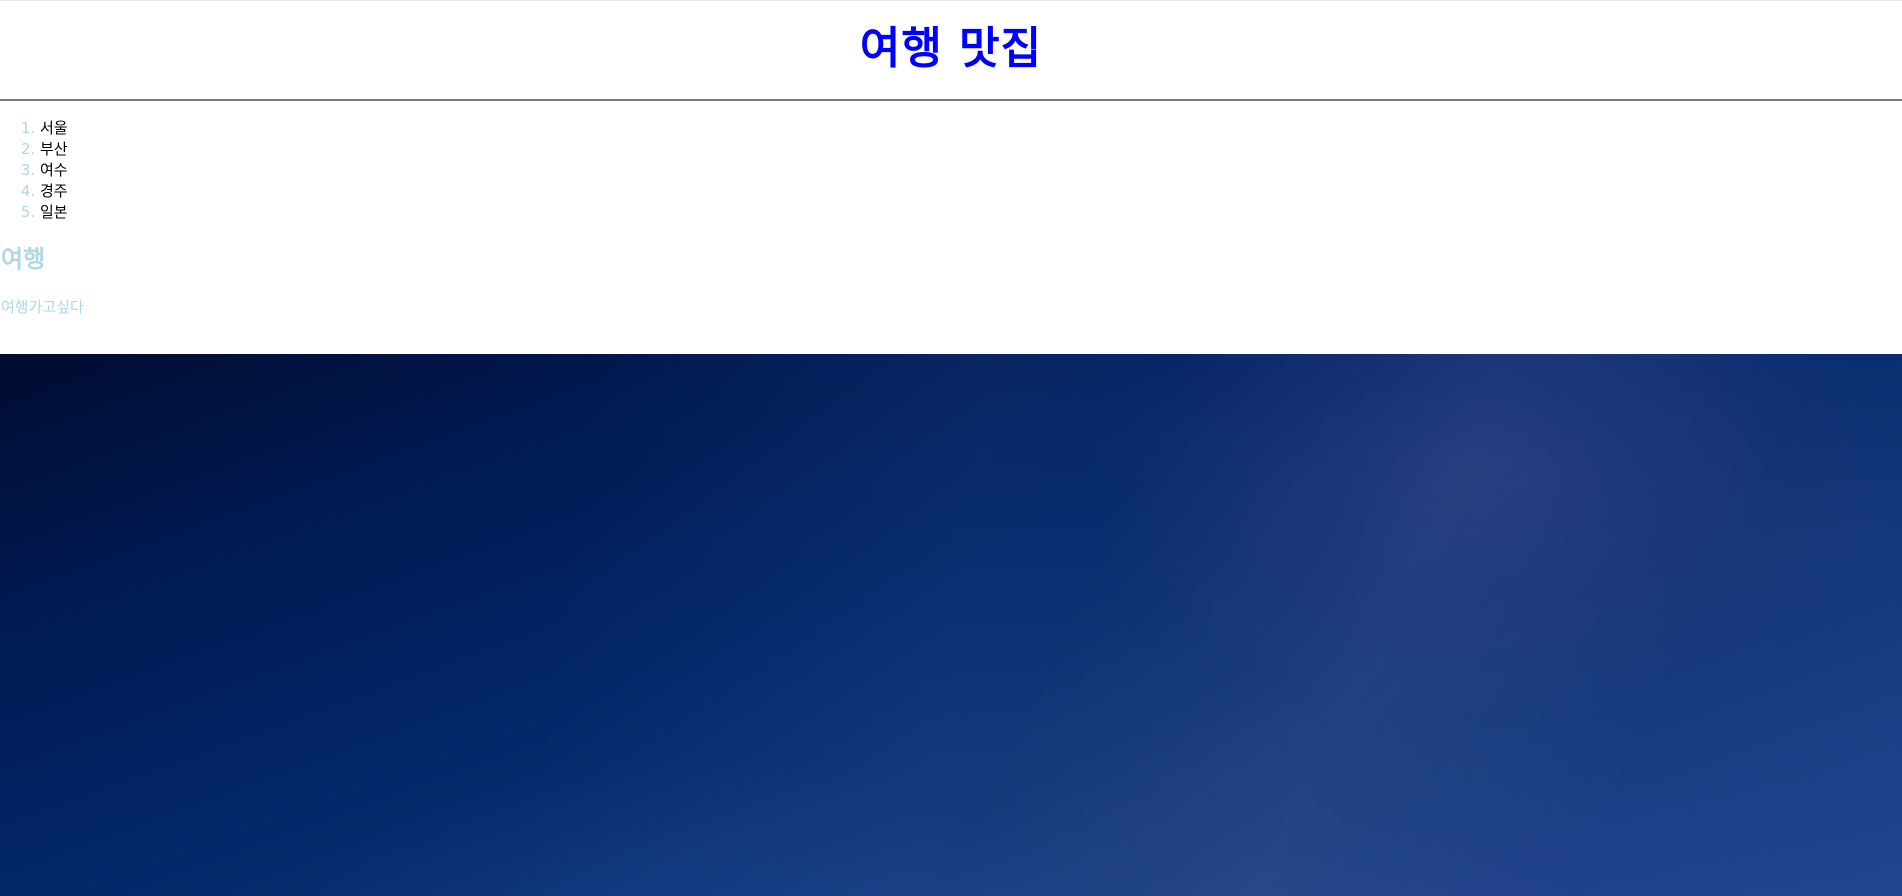 The height and width of the screenshot is (896, 1902). Describe the element at coordinates (34, 170) in the screenshot. I see `city-list: 서울부산여수경주일본` at that location.